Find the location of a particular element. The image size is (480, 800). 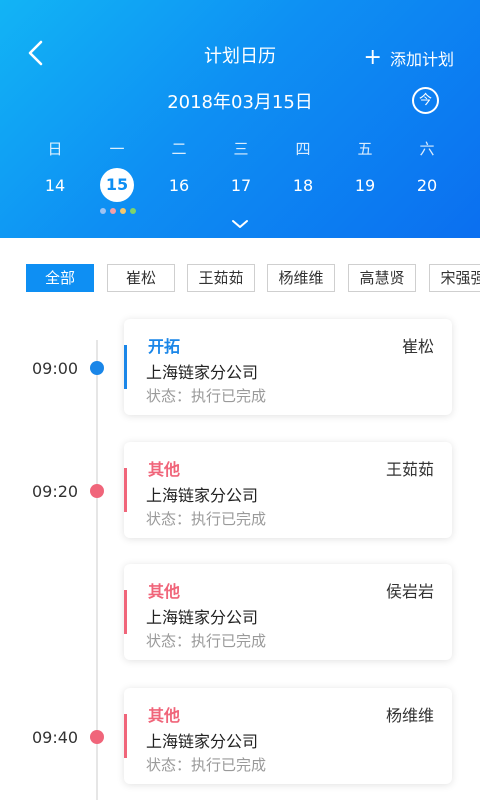

time-label: 09:00 is located at coordinates (55, 368).